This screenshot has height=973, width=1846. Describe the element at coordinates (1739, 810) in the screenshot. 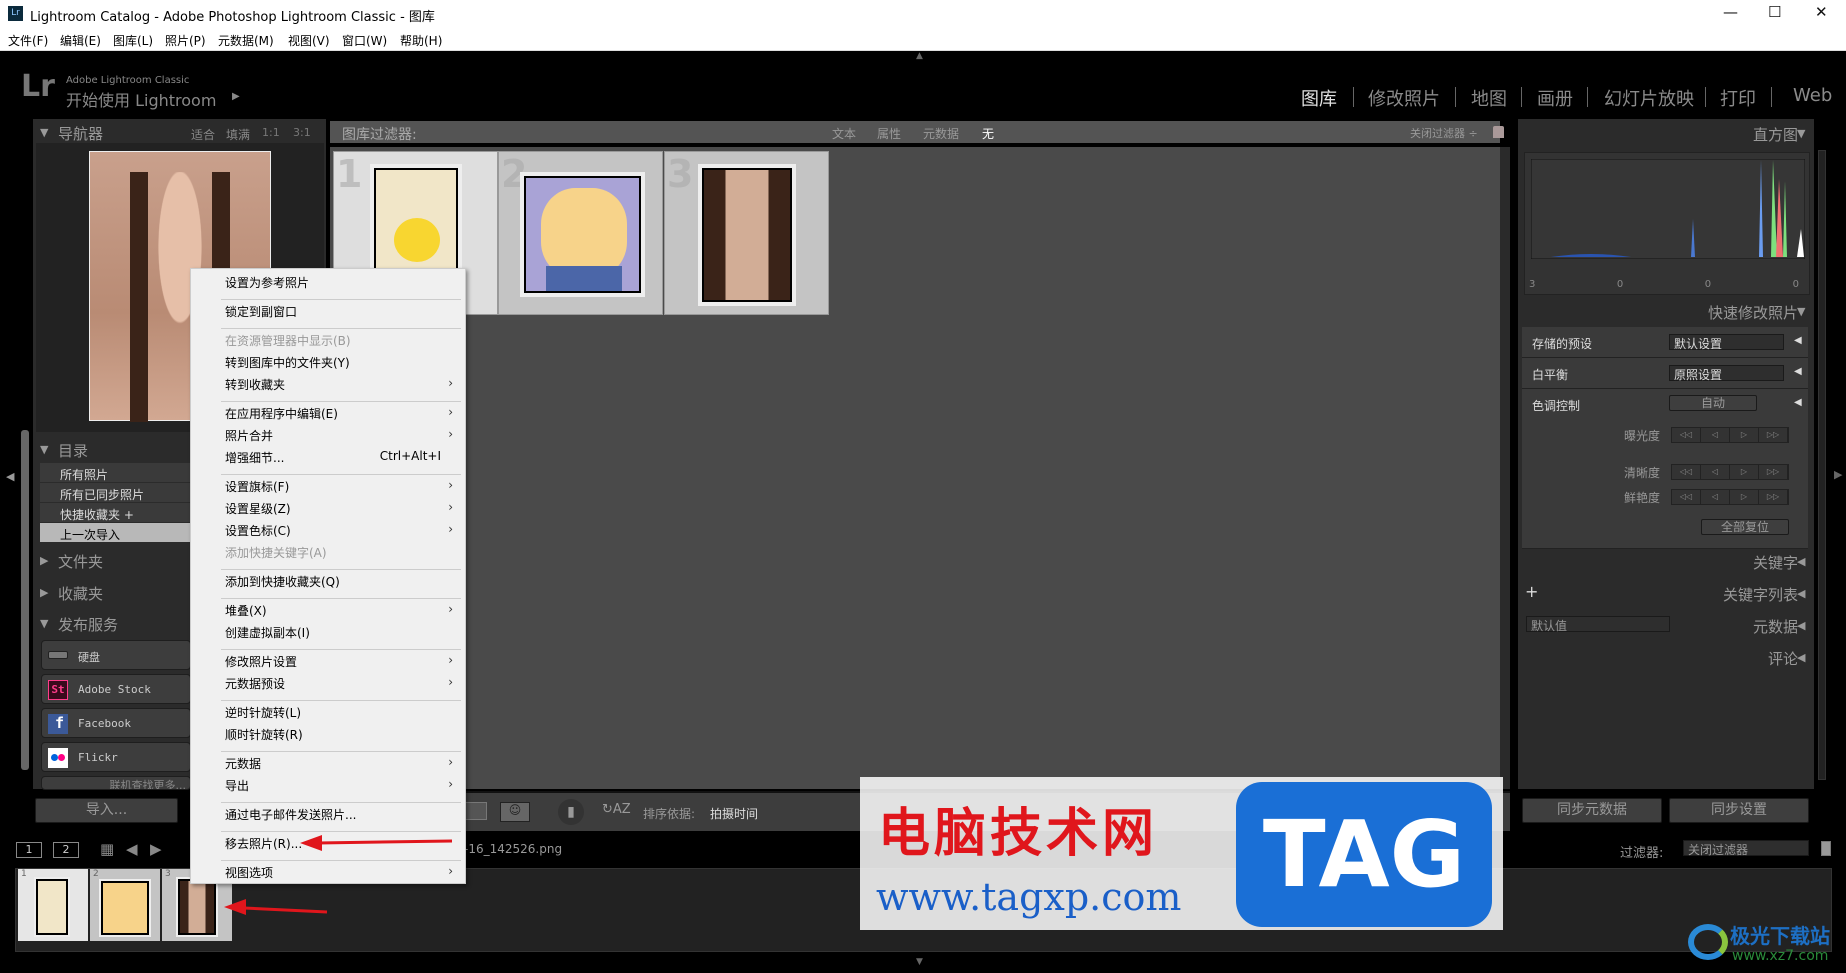

I see `sync-settings-button: 同步设置` at that location.